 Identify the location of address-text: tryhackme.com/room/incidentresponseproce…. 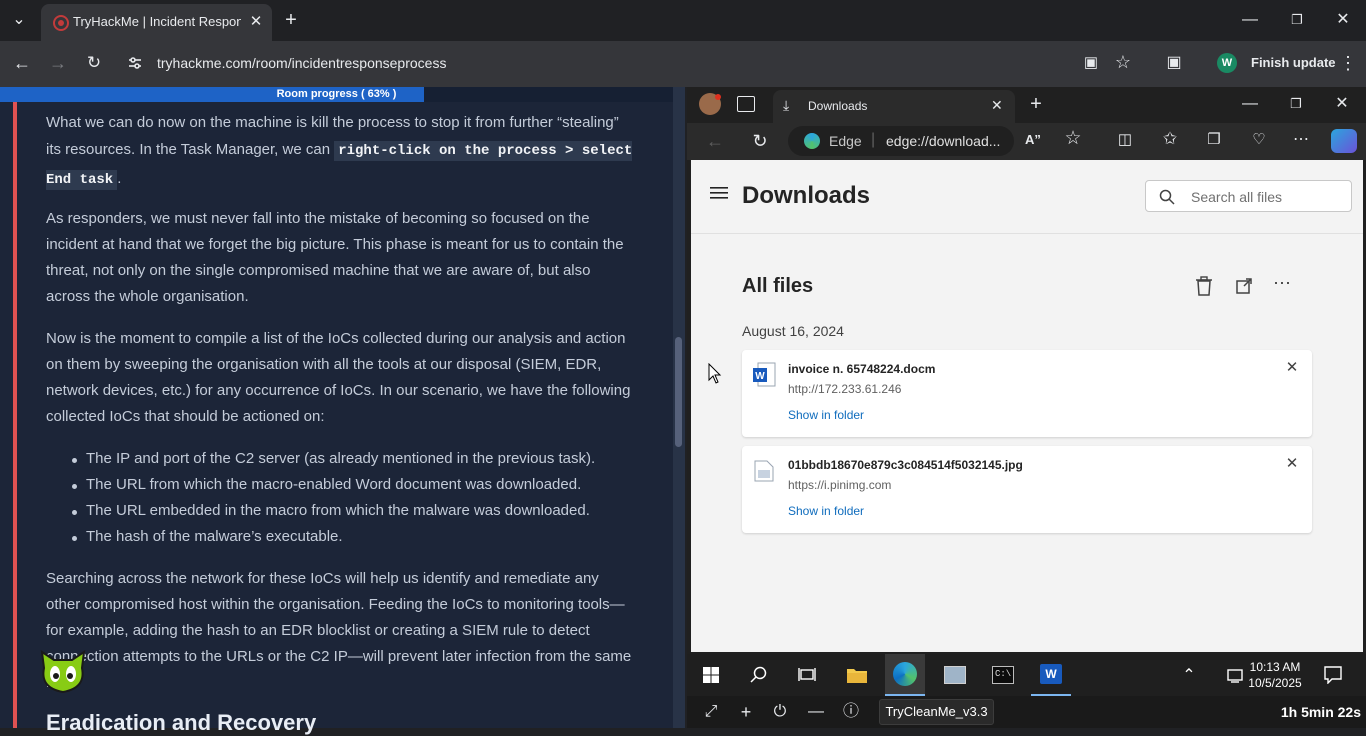
(301, 63).